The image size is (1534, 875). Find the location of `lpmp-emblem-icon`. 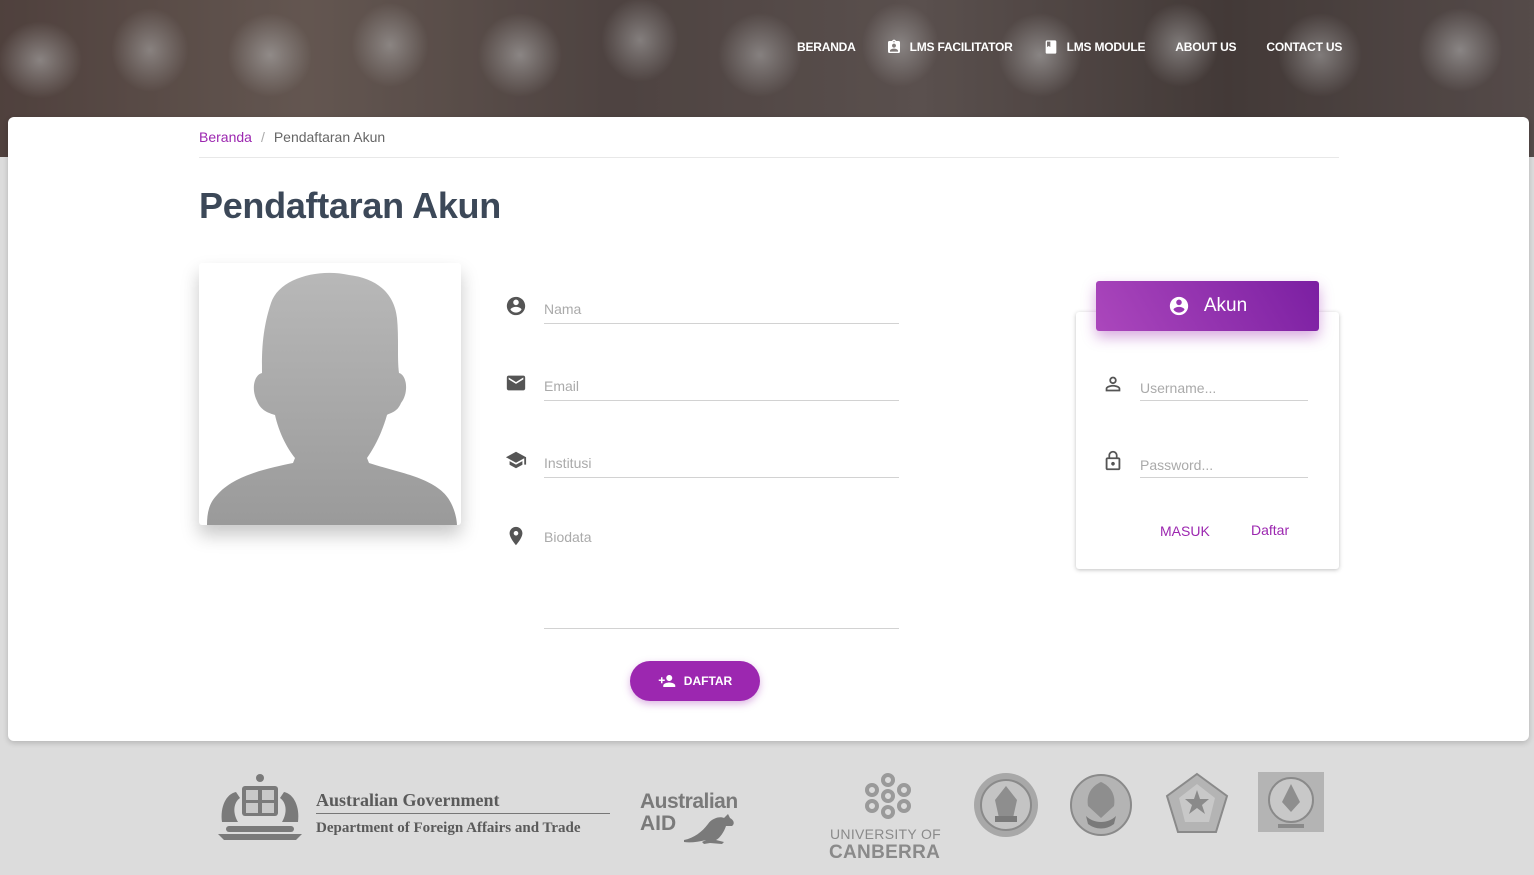

lpmp-emblem-icon is located at coordinates (1291, 802).